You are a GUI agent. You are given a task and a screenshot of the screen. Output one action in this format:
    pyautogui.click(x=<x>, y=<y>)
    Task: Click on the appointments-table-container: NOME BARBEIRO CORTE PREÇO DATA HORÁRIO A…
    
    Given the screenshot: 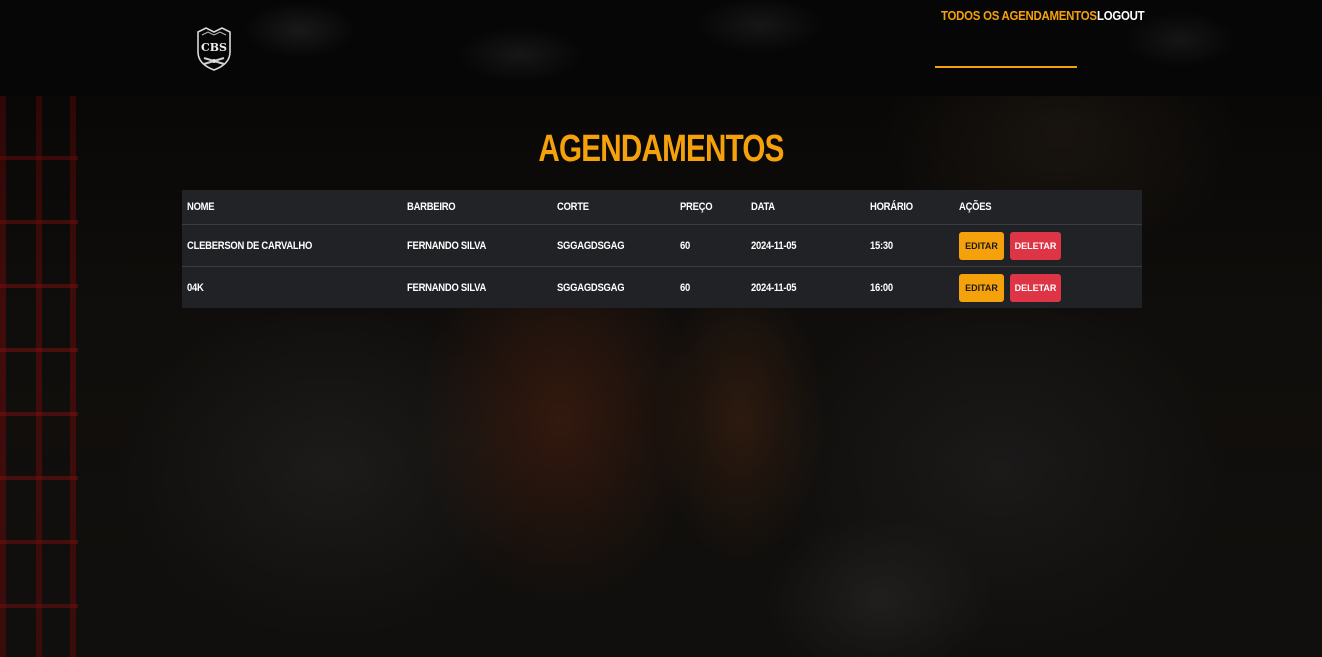 What is the action you would take?
    pyautogui.click(x=662, y=249)
    